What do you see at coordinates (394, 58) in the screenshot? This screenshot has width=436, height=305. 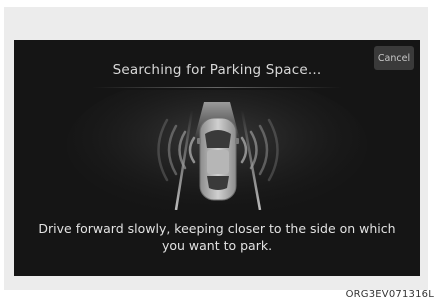 I see `cancel-button: Cancel` at bounding box center [394, 58].